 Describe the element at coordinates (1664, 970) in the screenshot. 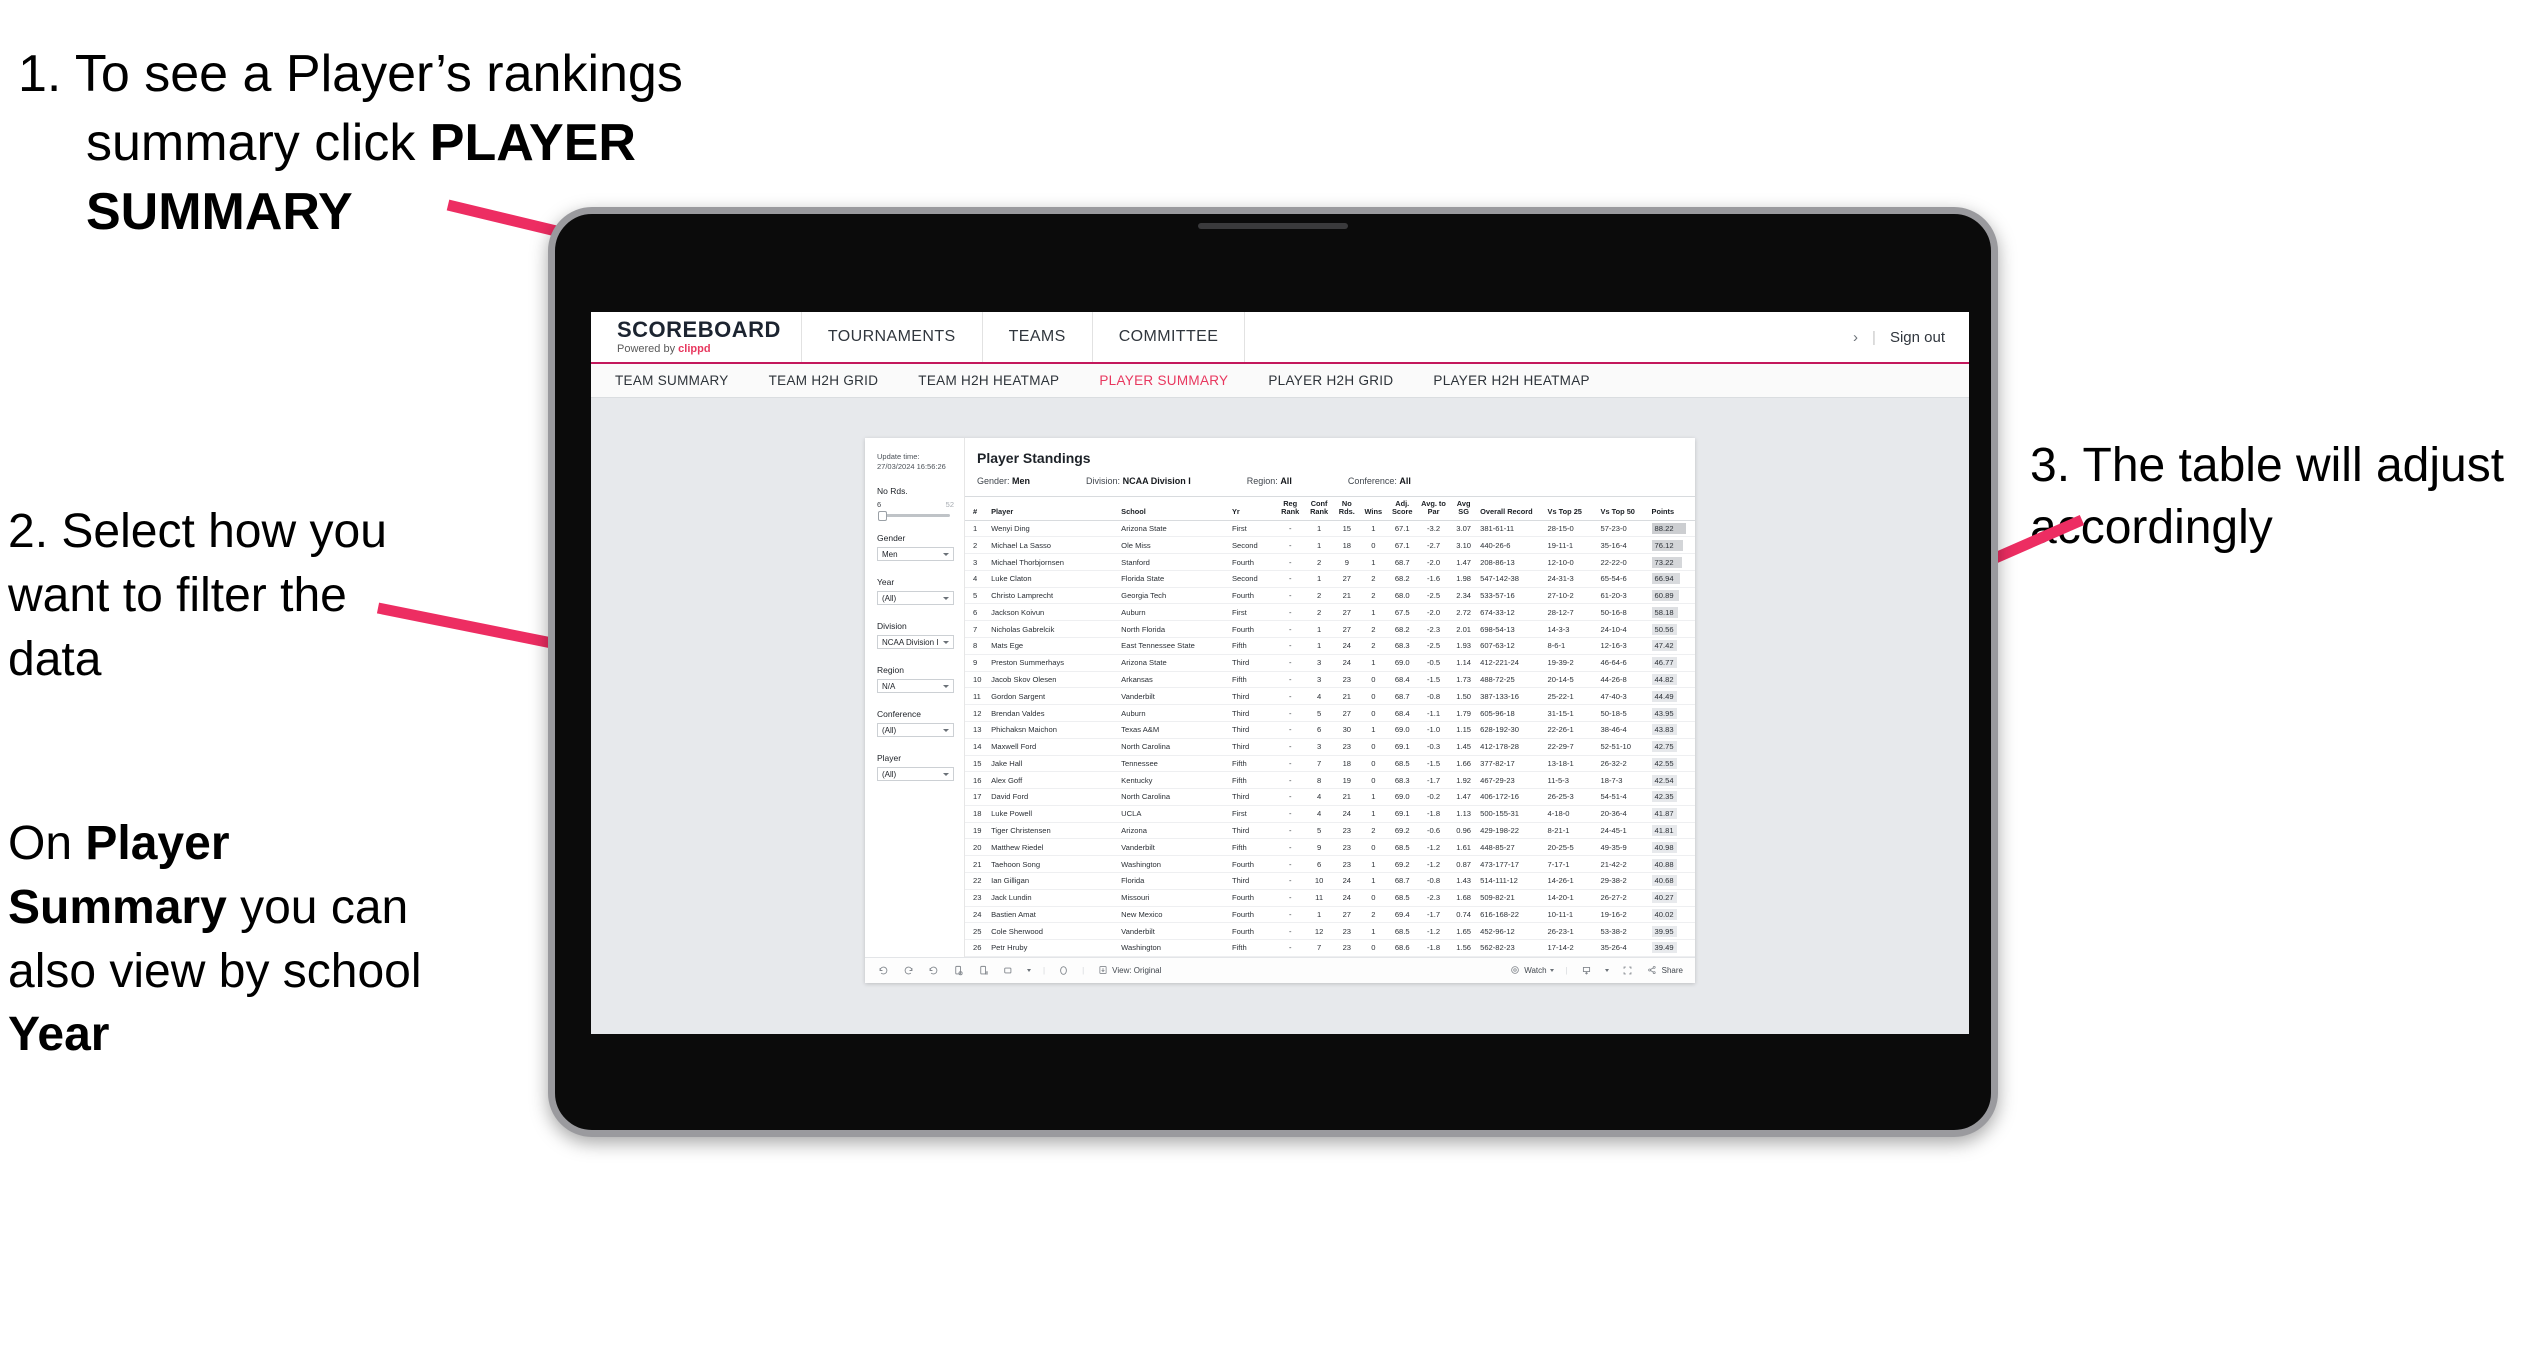

I see `share-button: Share` at that location.